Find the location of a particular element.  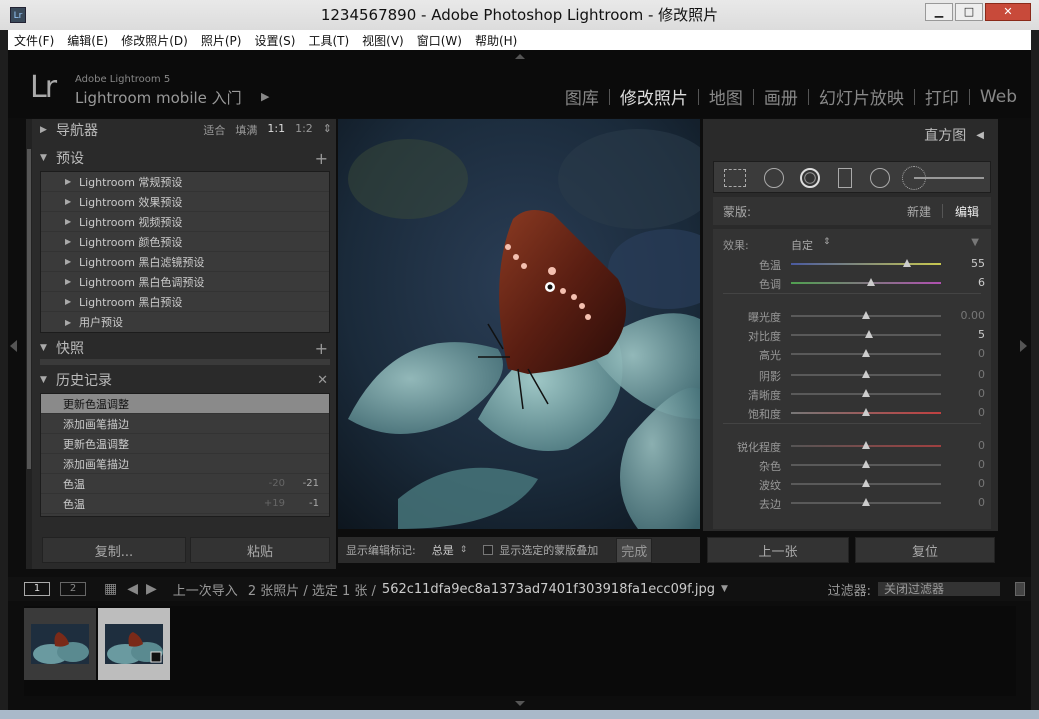

paste-button: 粘贴 is located at coordinates (260, 550).